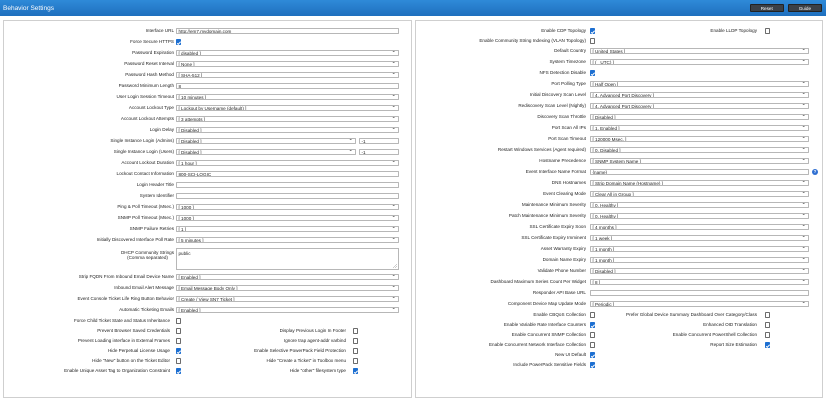 The image size is (826, 400). I want to click on port-scan-ips-select: [ 1. Enabled ], so click(699, 128).